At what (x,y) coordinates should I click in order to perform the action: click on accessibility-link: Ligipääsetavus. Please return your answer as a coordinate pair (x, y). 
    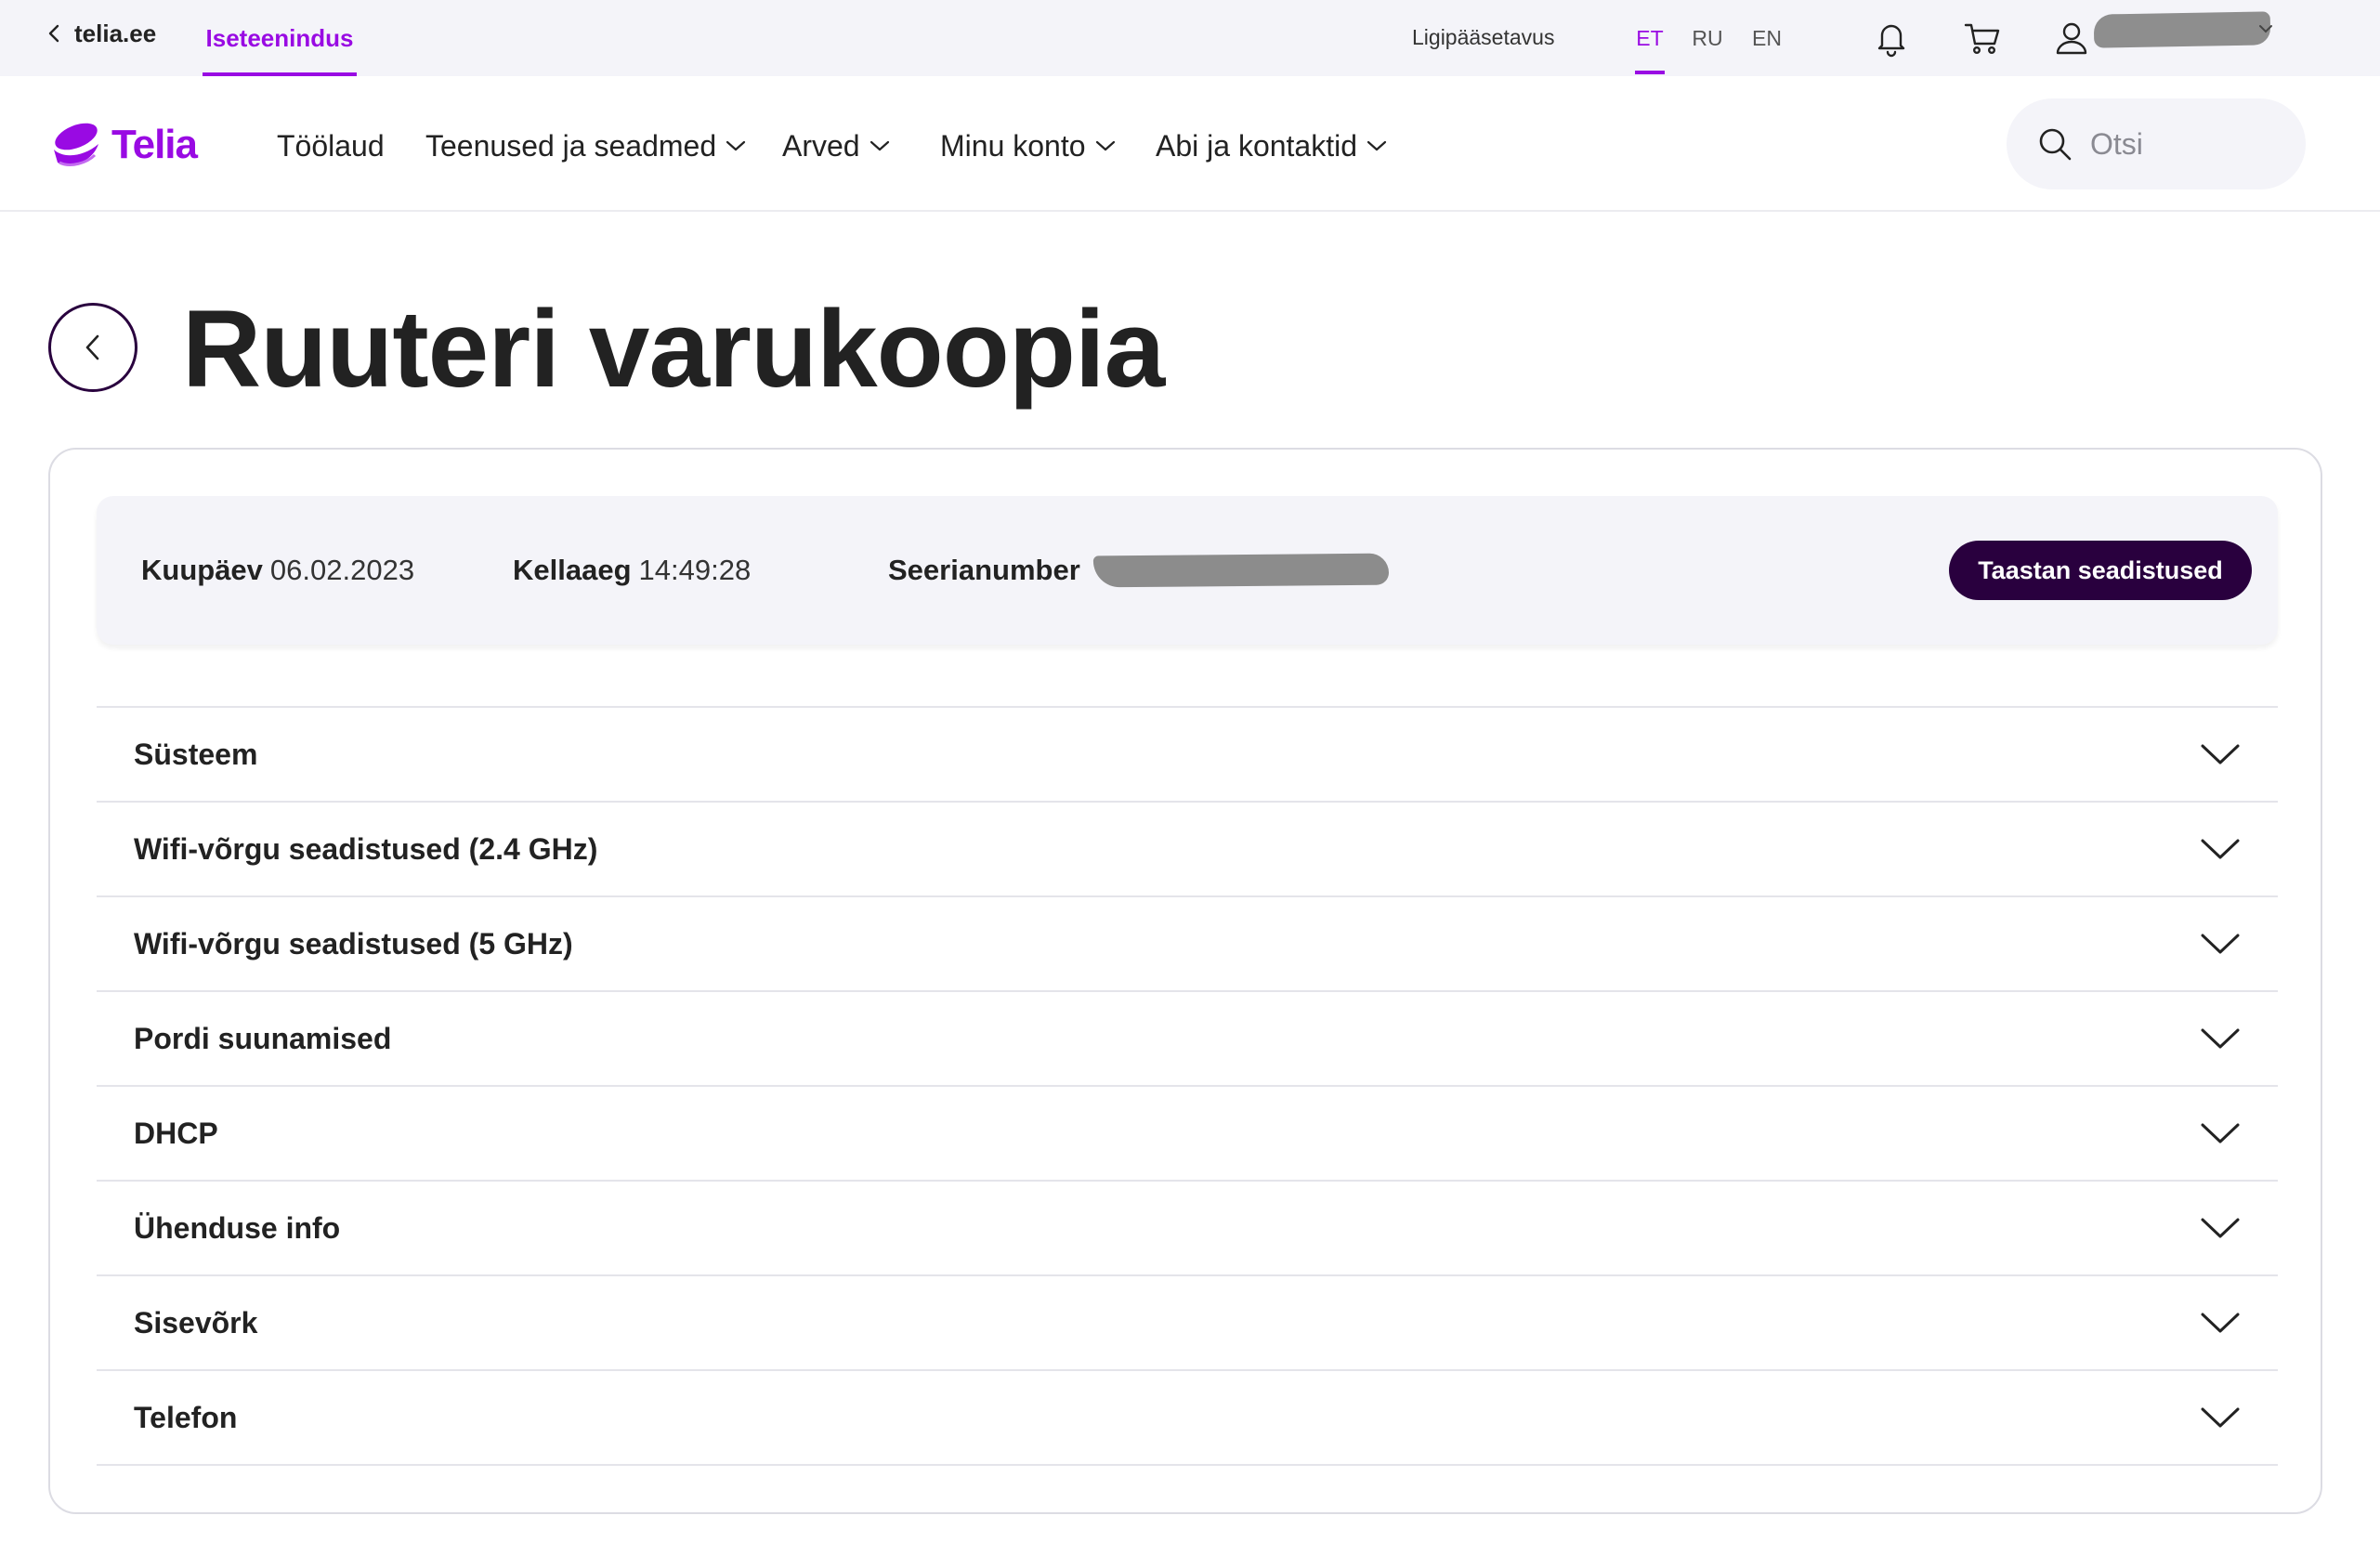
    Looking at the image, I should click on (1483, 37).